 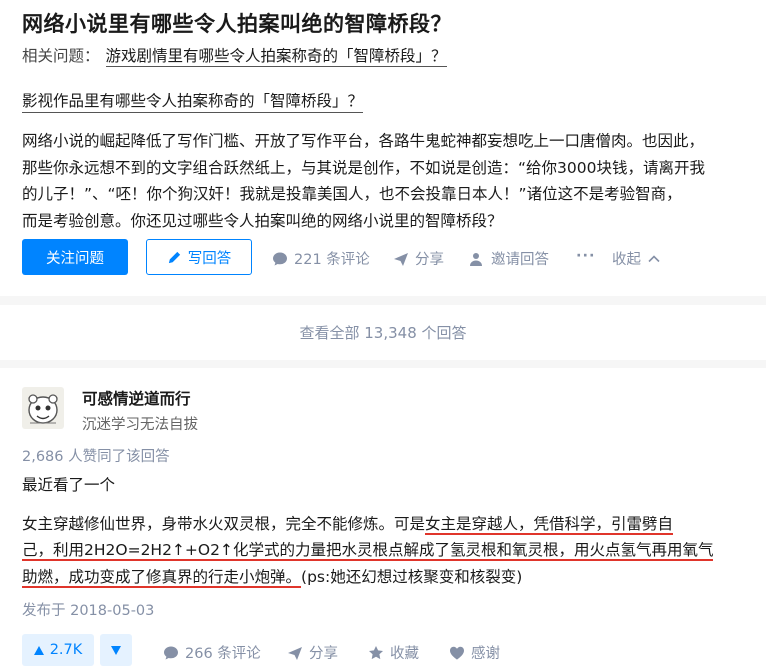 What do you see at coordinates (457, 653) in the screenshot?
I see `heart-icon` at bounding box center [457, 653].